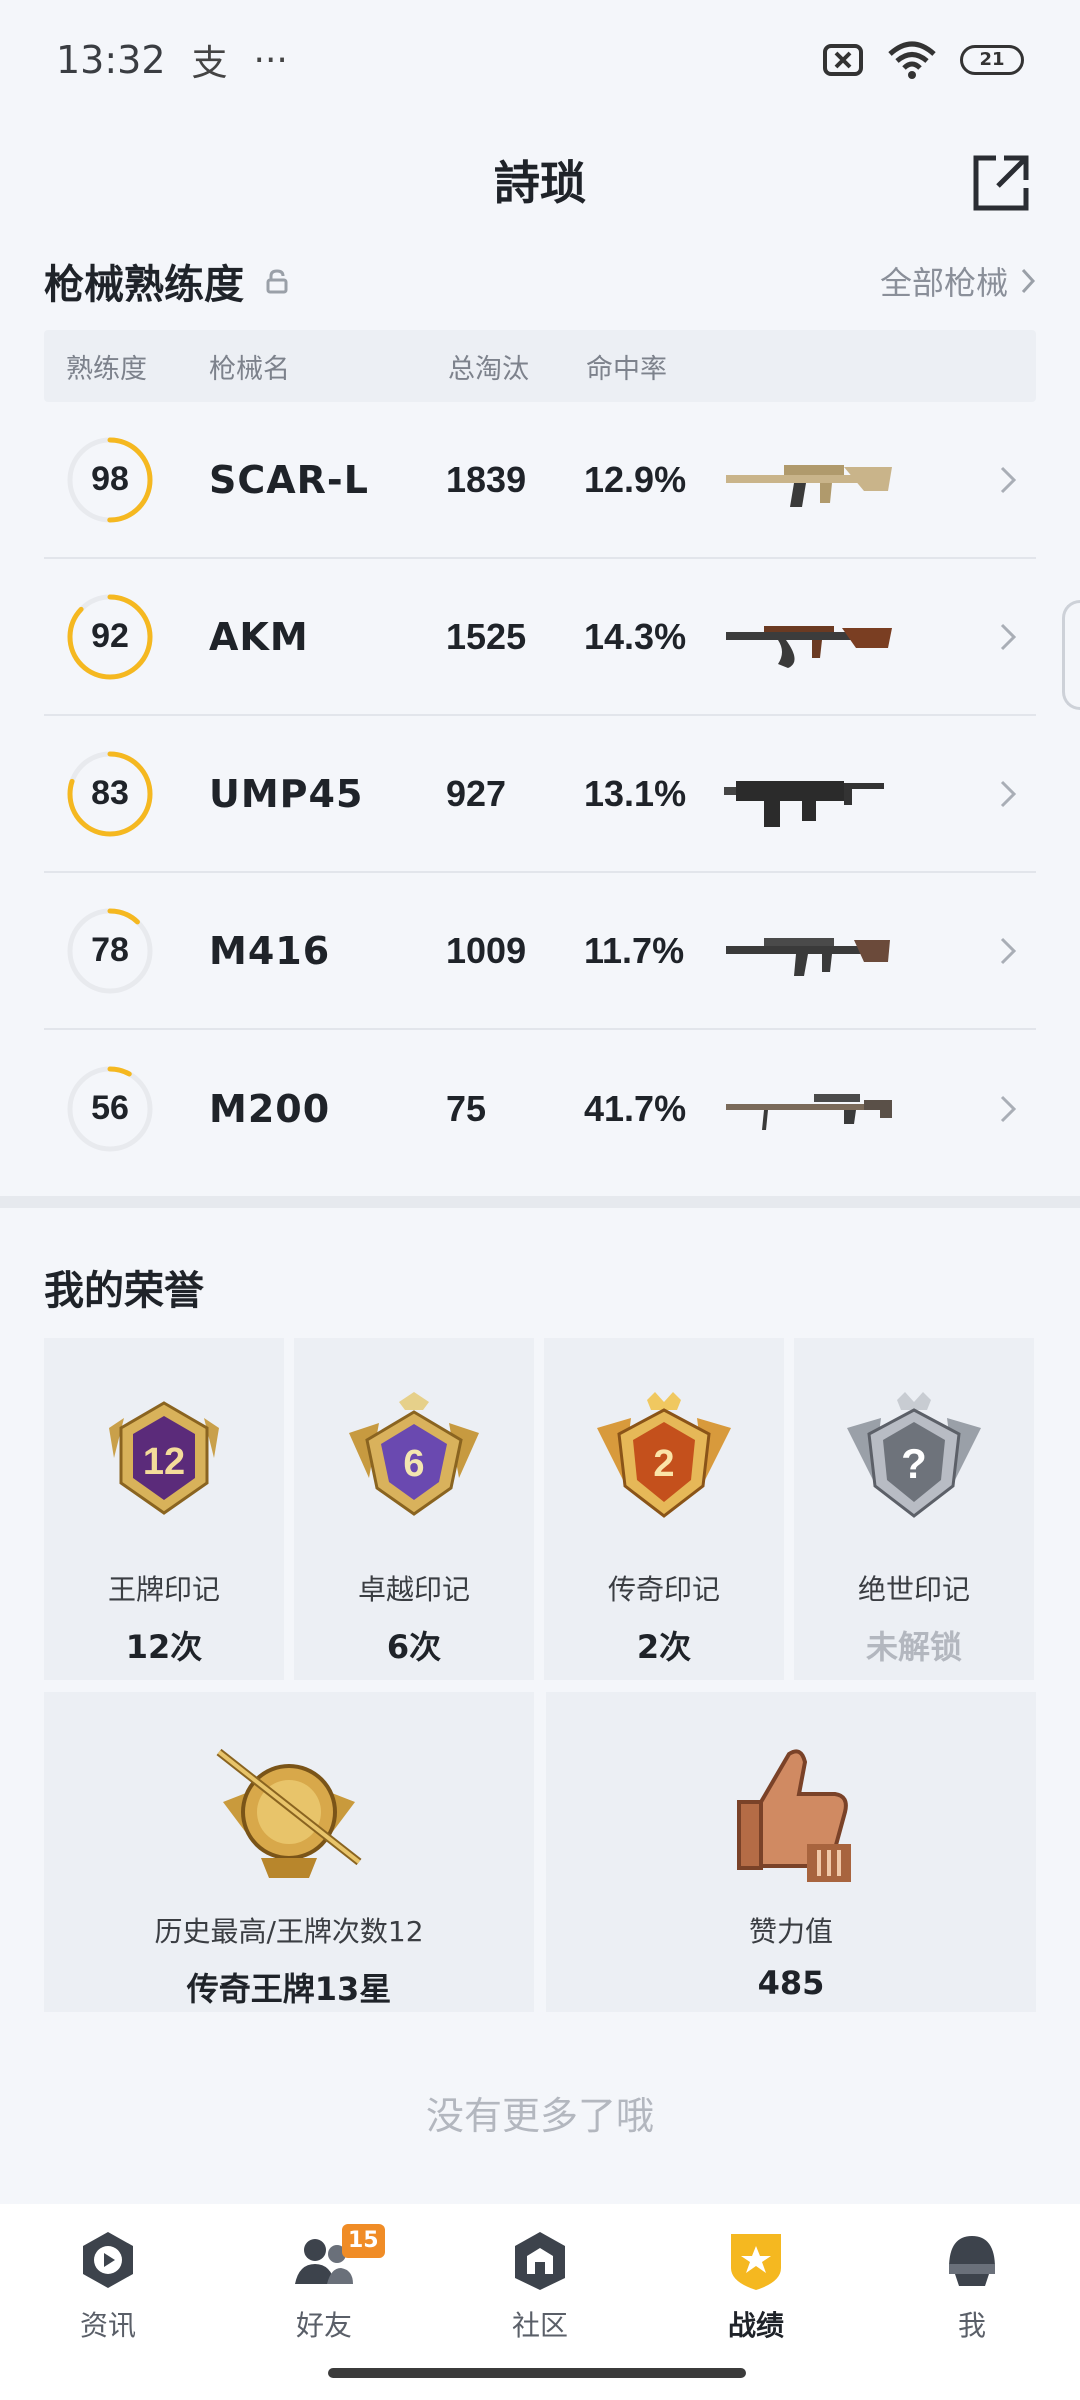  Describe the element at coordinates (912, 60) in the screenshot. I see `wifi-icon` at that location.